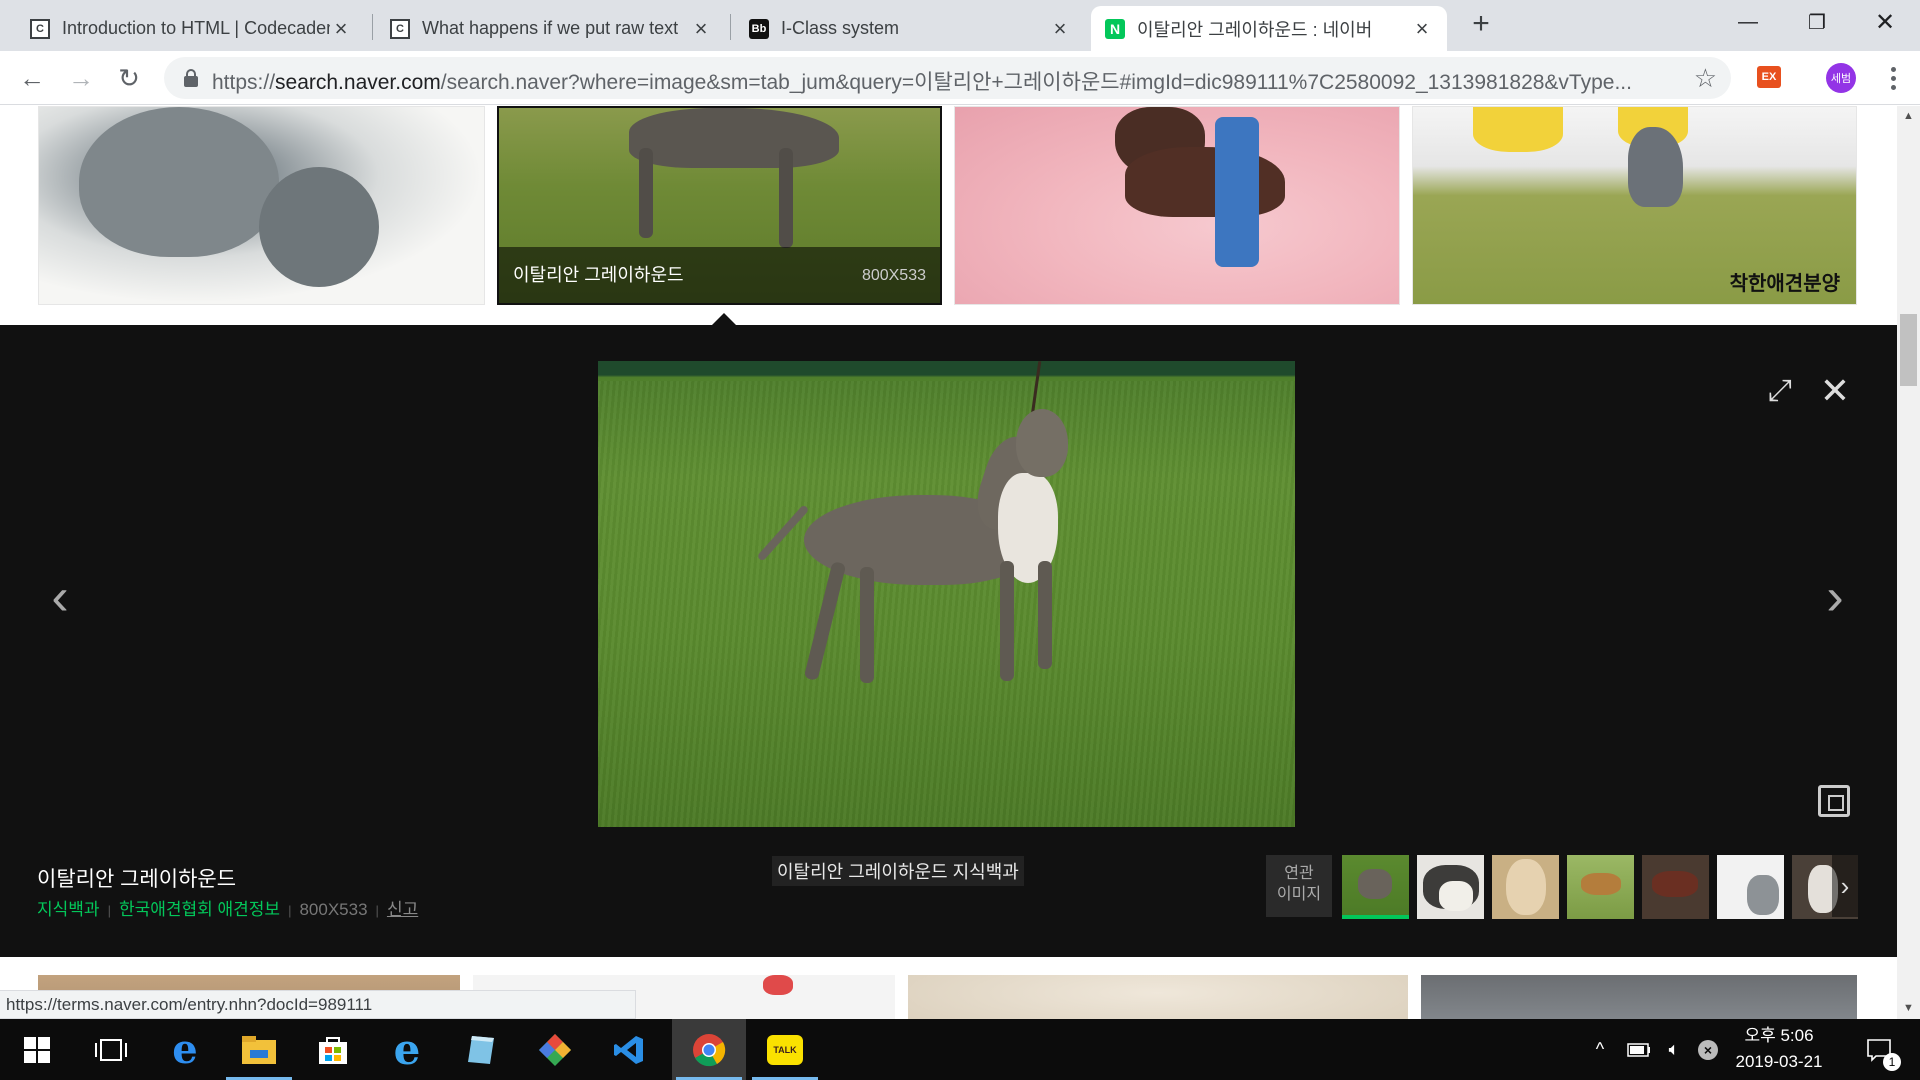 Image resolution: width=1920 pixels, height=1080 pixels. Describe the element at coordinates (893, 275) in the screenshot. I see `thumbnail-size: 800X533` at that location.